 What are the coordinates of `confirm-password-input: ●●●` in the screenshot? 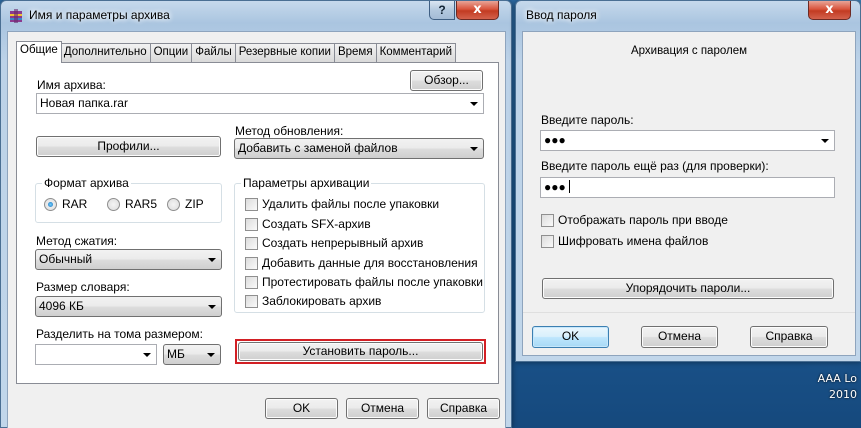 It's located at (687, 187).